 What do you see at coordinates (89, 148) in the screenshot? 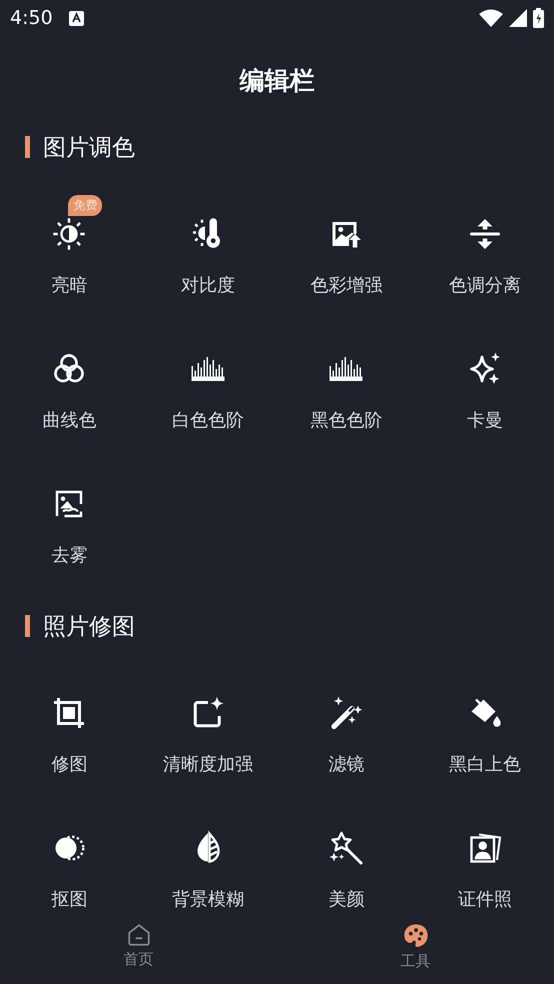
I see `section-heading: 图片调色` at bounding box center [89, 148].